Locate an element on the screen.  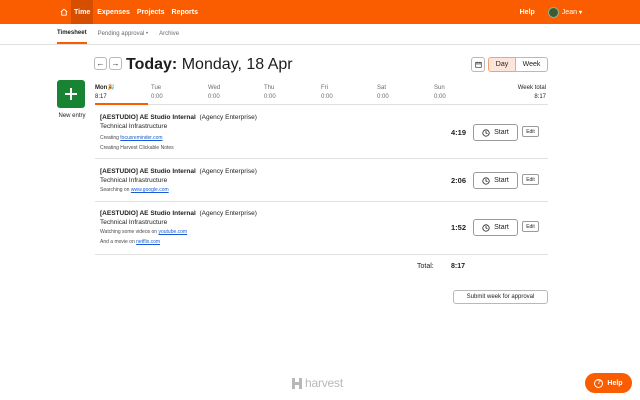
help-label: Help is located at coordinates (615, 383).